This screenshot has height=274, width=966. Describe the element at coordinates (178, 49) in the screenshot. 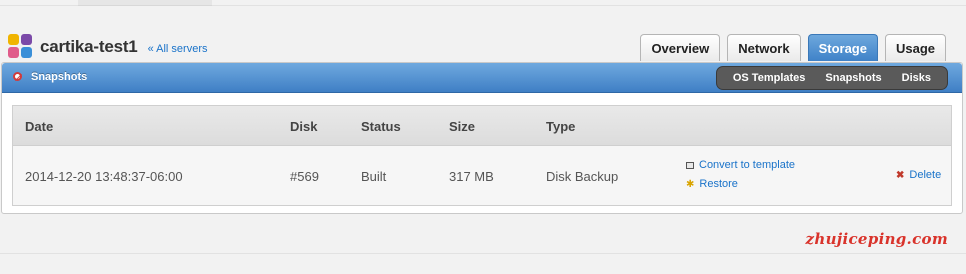

I see `all-servers-link: « All servers` at that location.